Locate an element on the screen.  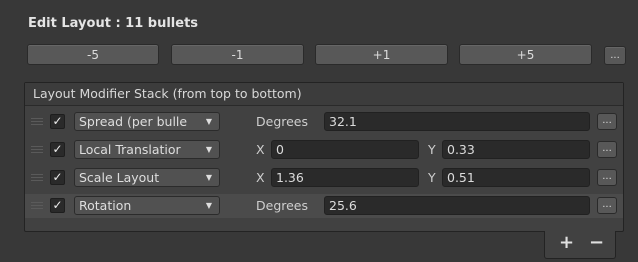
add-modifier-button: + is located at coordinates (566, 243).